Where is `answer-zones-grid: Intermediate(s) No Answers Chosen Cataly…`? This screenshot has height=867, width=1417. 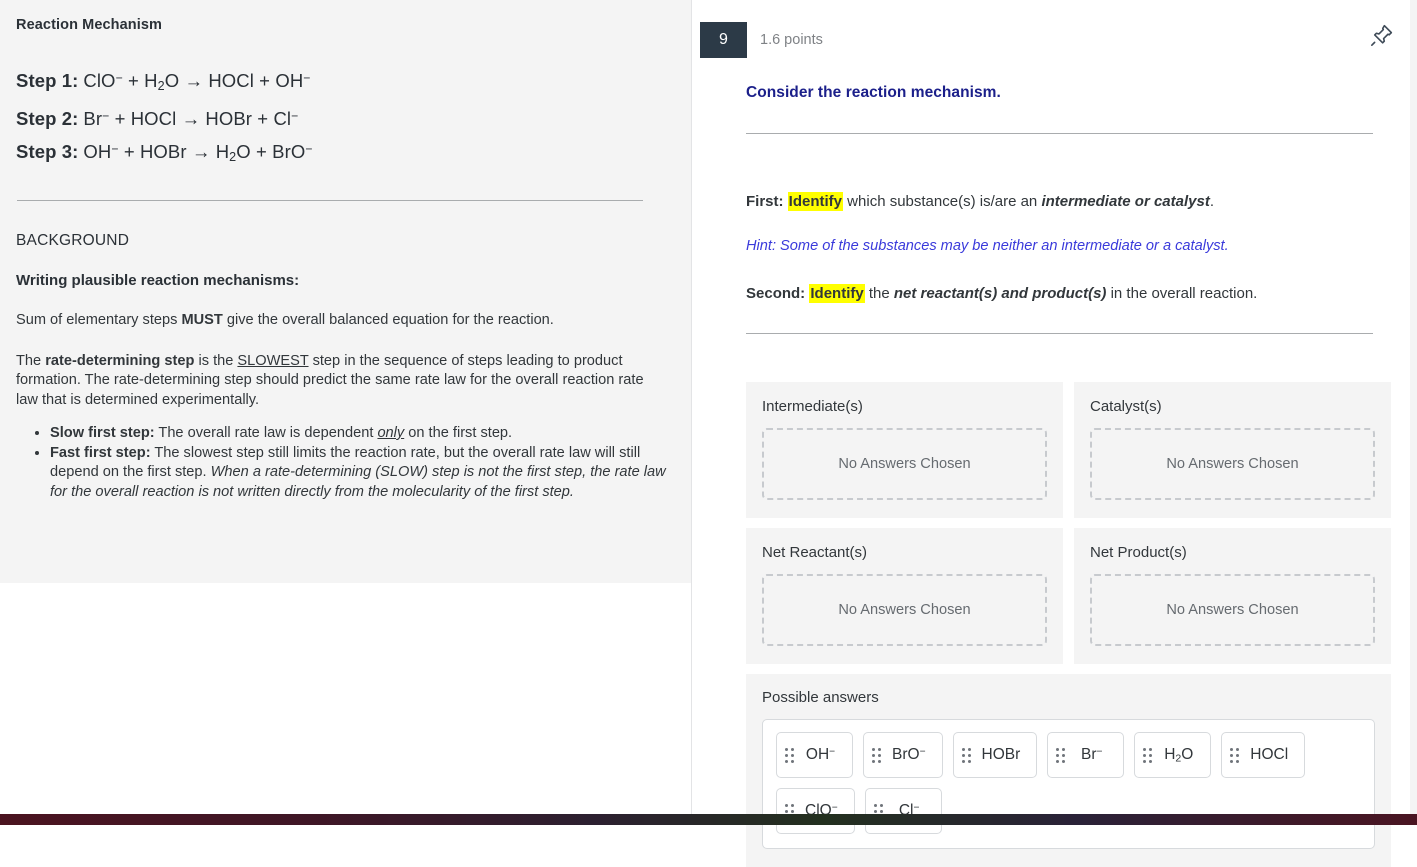 answer-zones-grid: Intermediate(s) No Answers Chosen Cataly… is located at coordinates (1068, 523).